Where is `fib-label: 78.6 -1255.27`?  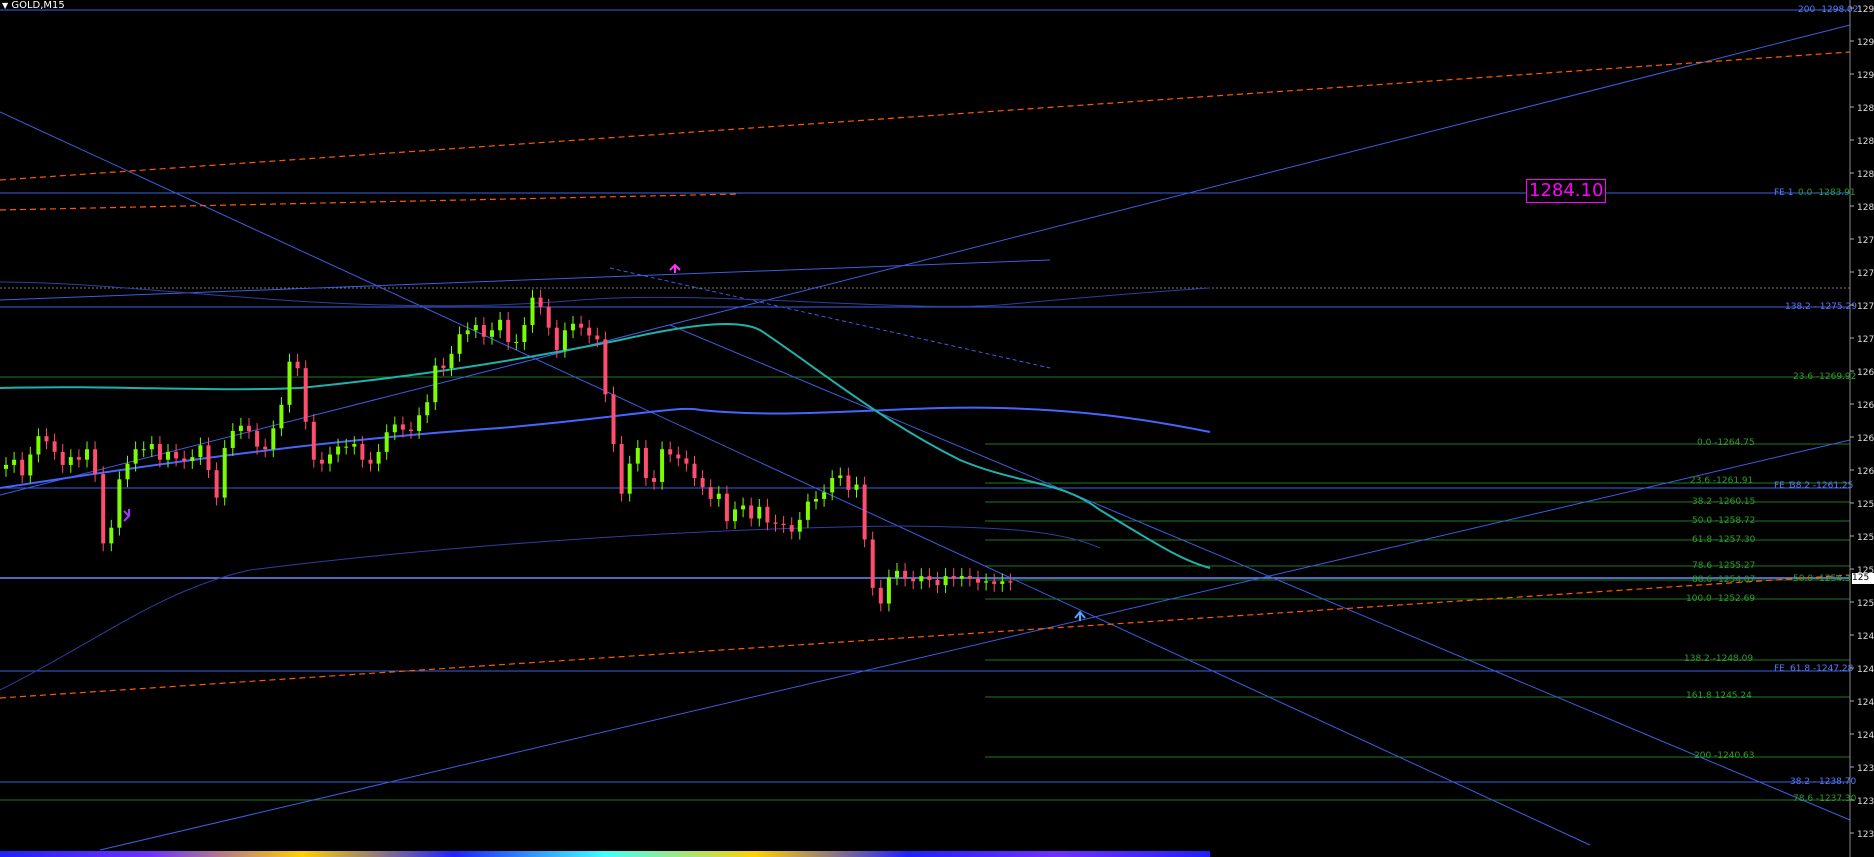 fib-label: 78.6 -1255.27 is located at coordinates (1723, 566).